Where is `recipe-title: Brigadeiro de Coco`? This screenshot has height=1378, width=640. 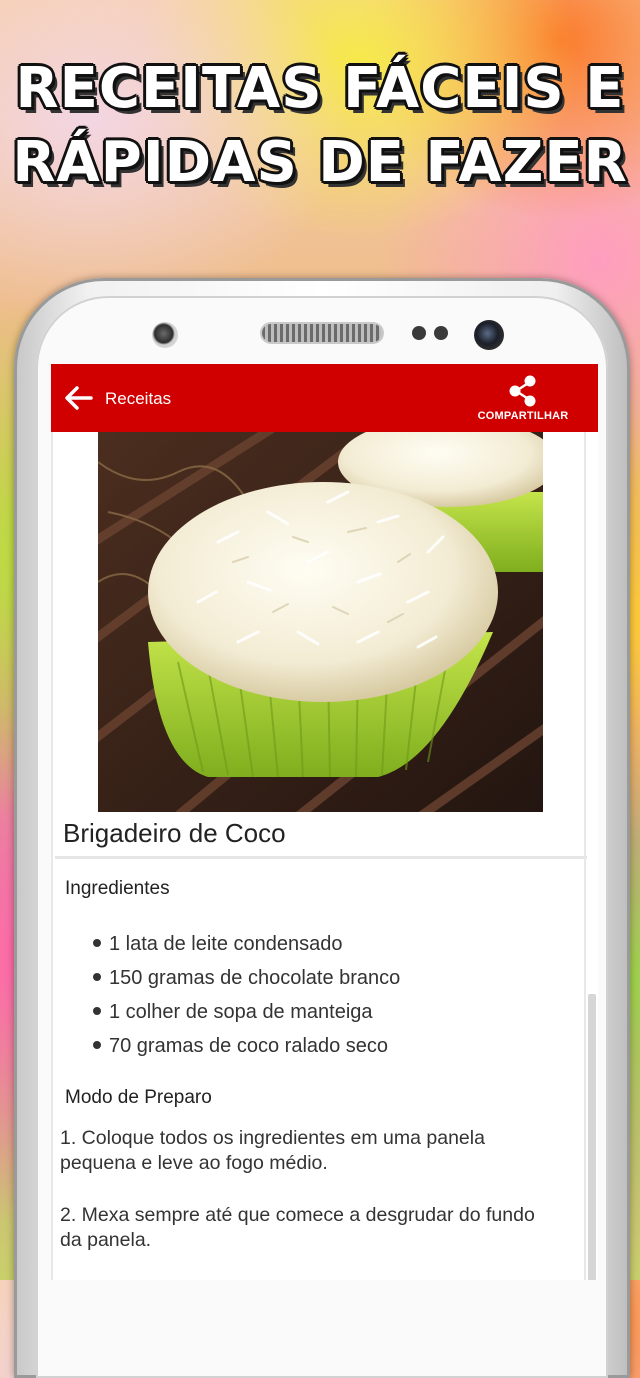 recipe-title: Brigadeiro de Coco is located at coordinates (174, 833).